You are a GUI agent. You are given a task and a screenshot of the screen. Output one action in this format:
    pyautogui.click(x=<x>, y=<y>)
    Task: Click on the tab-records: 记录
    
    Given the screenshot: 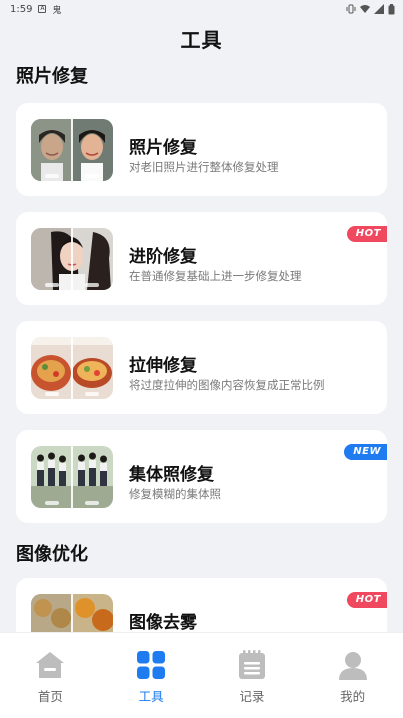 What is the action you would take?
    pyautogui.click(x=252, y=675)
    